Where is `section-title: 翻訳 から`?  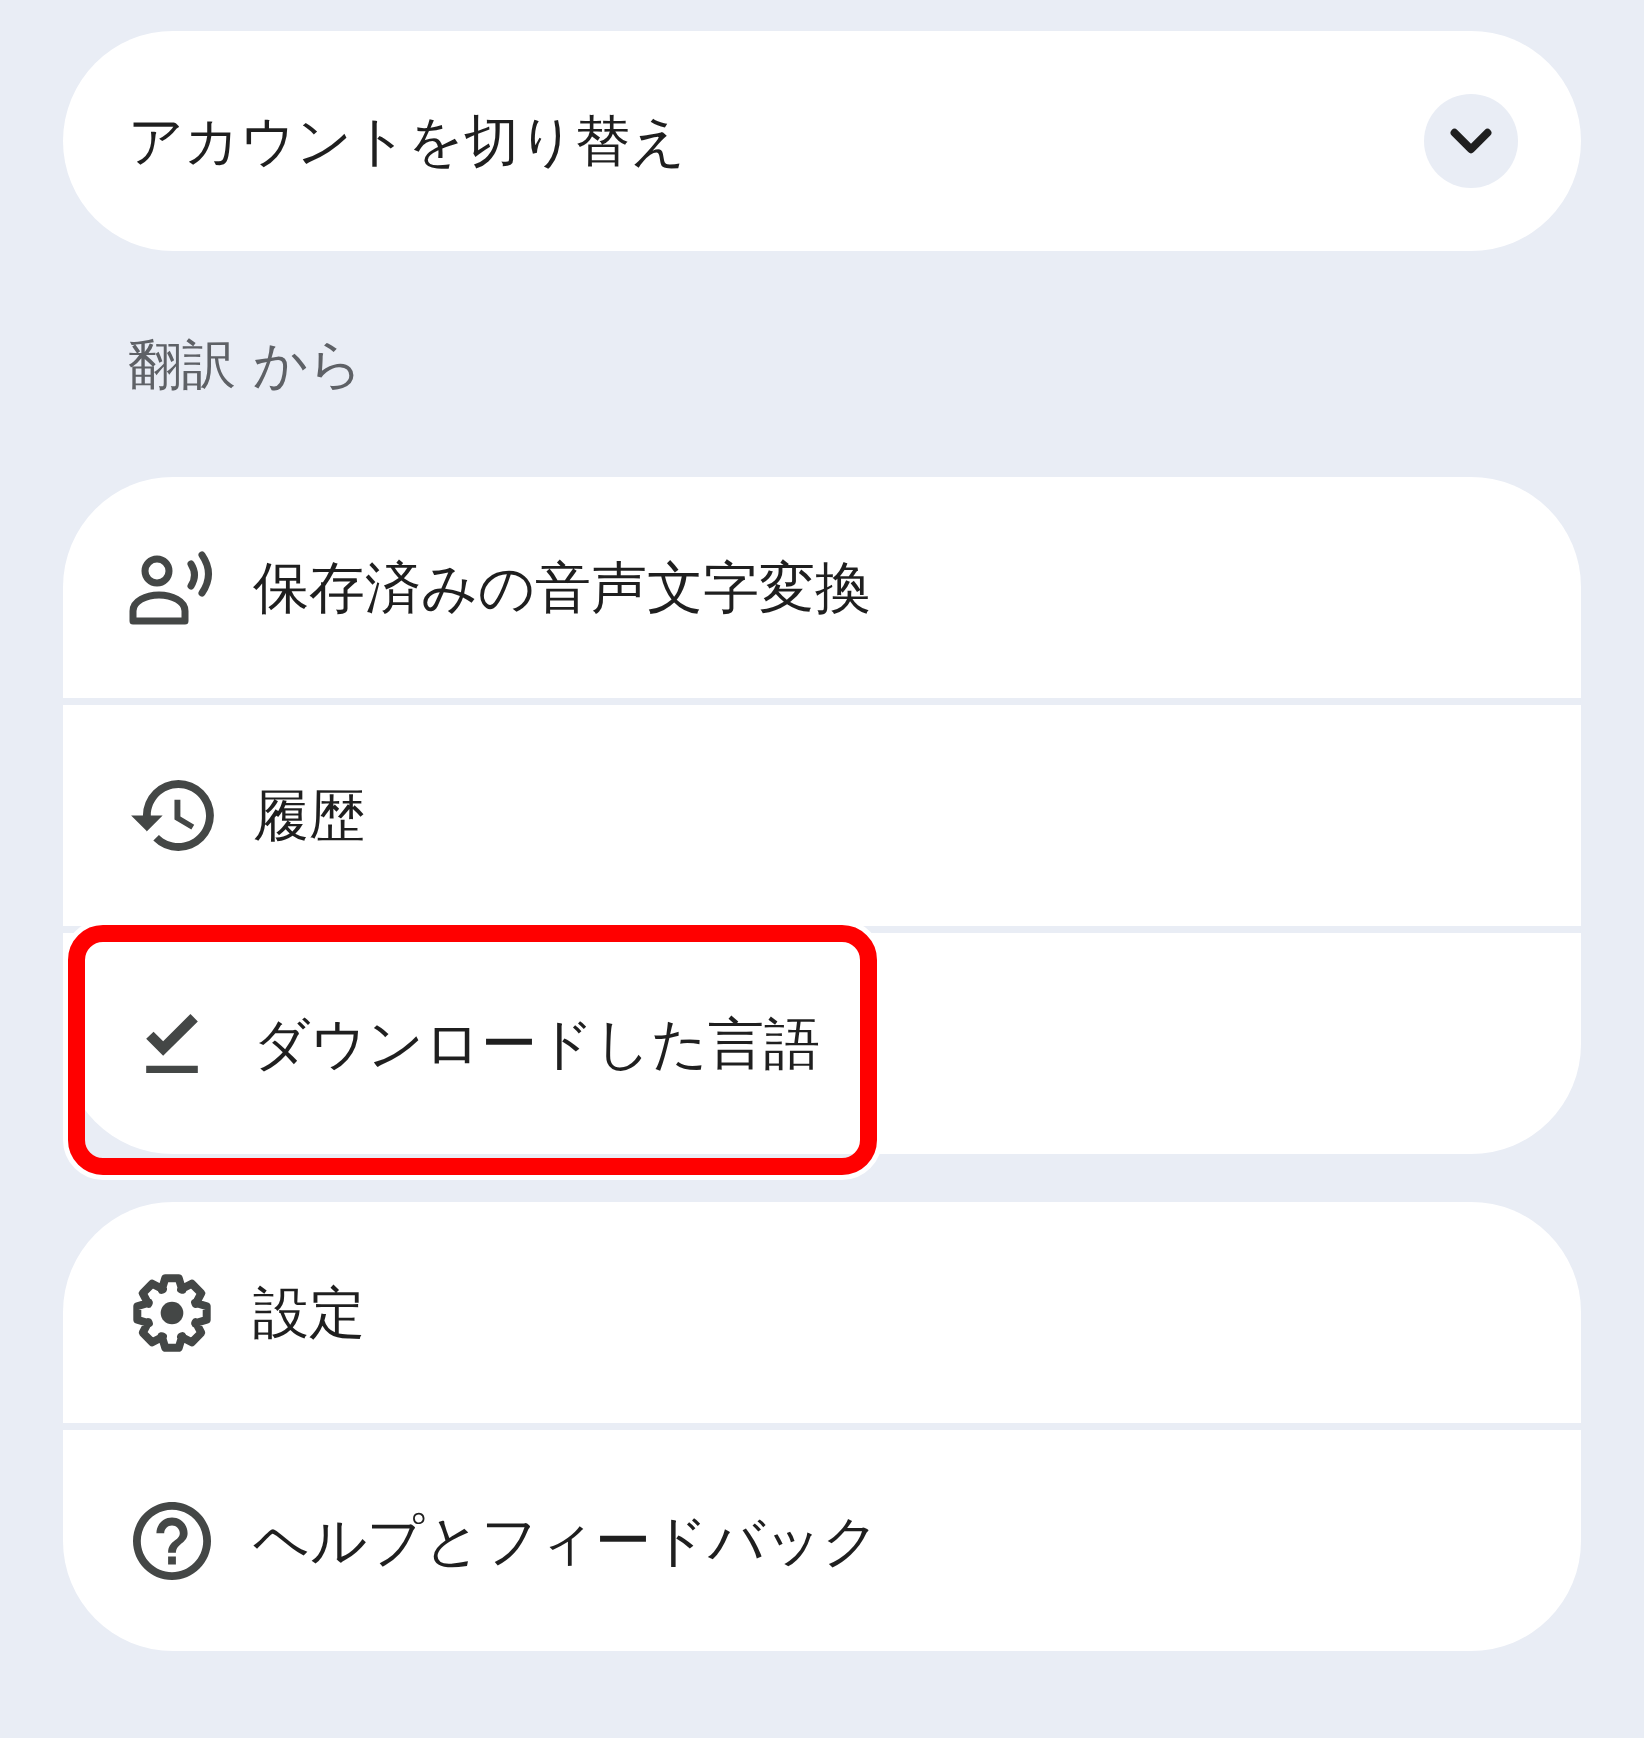 section-title: 翻訳 から is located at coordinates (246, 364).